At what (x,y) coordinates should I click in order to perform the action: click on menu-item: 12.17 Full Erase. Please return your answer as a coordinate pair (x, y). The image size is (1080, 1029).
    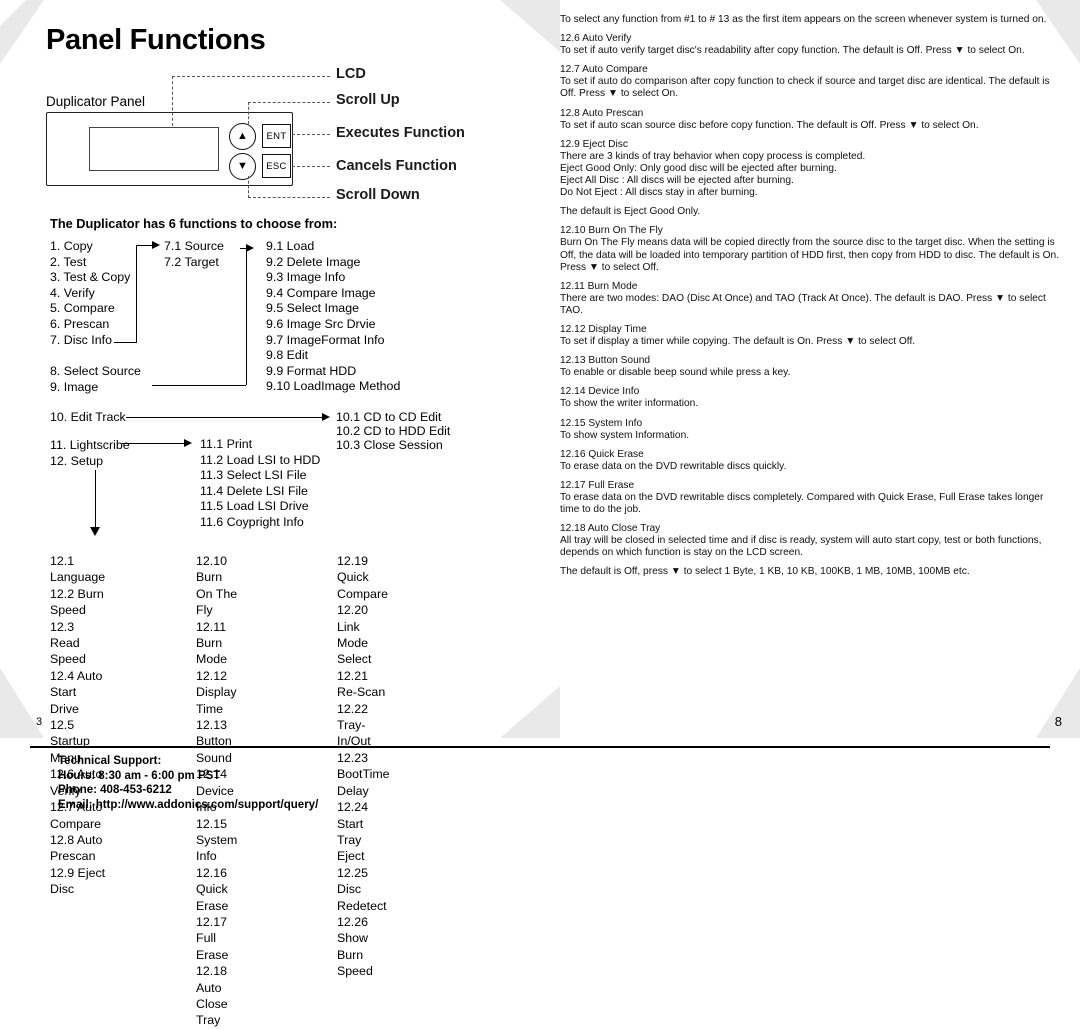
    Looking at the image, I should click on (212, 938).